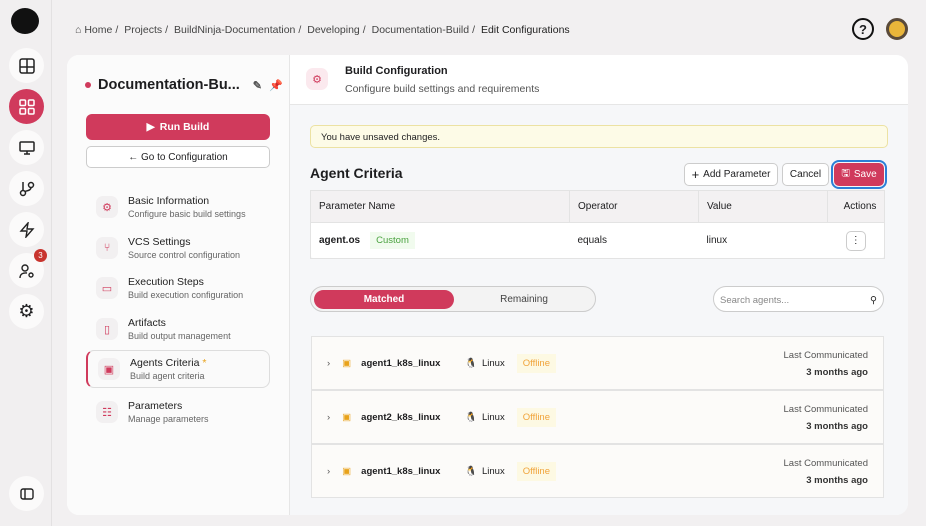  What do you see at coordinates (401, 417) in the screenshot?
I see `agent-name: agent2_k8s_linux` at bounding box center [401, 417].